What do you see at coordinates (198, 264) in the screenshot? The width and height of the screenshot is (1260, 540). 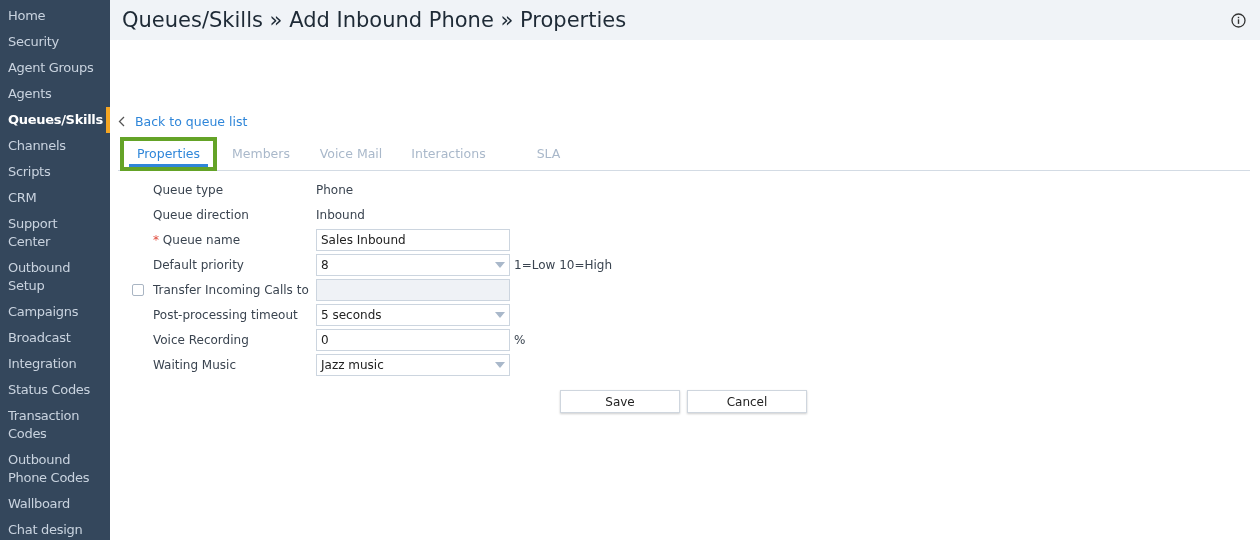 I see `field-label: Default priority` at bounding box center [198, 264].